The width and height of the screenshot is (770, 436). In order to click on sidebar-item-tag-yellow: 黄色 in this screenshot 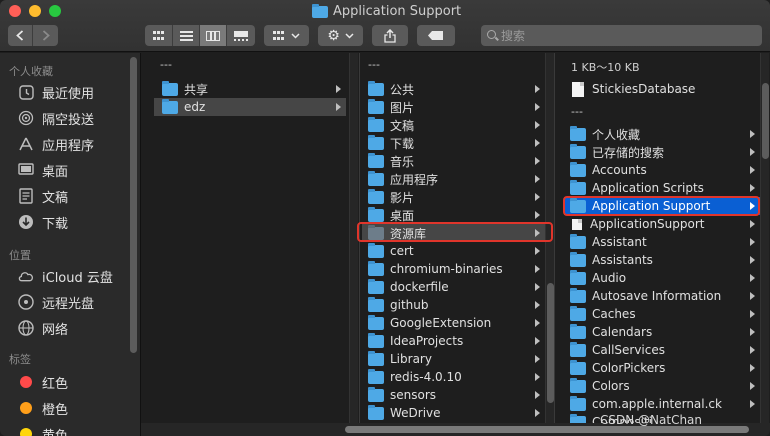, I will do `click(43, 429)`.